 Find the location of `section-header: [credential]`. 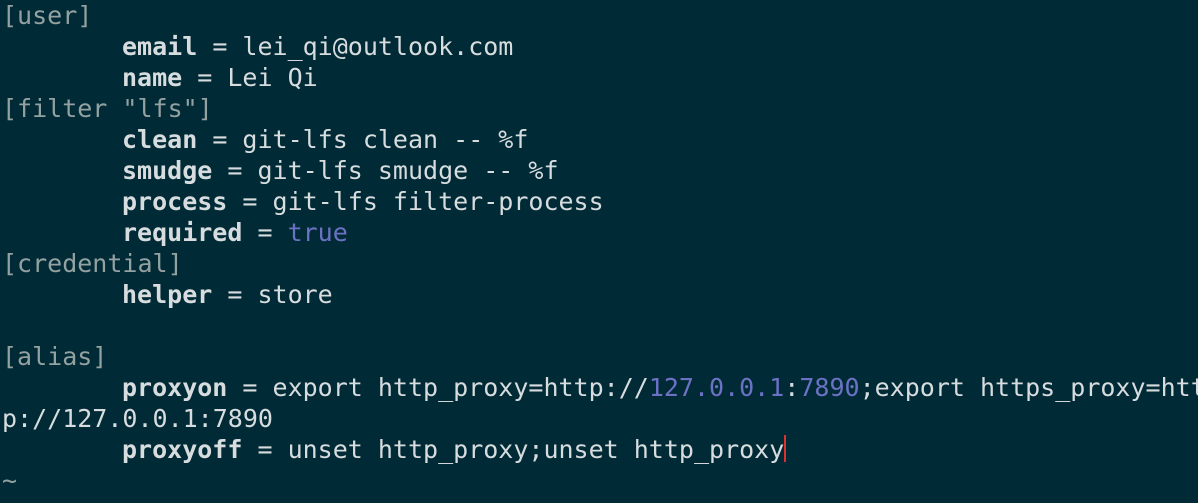

section-header: [credential] is located at coordinates (92, 263).